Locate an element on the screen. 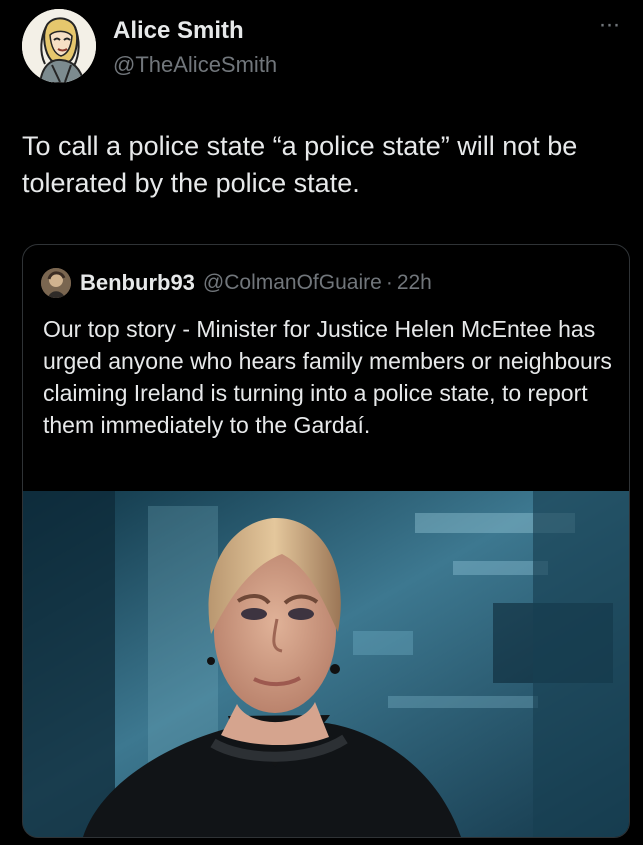 The height and width of the screenshot is (845, 643). quoted-tweet-header: Benburb93 @ColmanOfGuaire · 22h is located at coordinates (236, 283).